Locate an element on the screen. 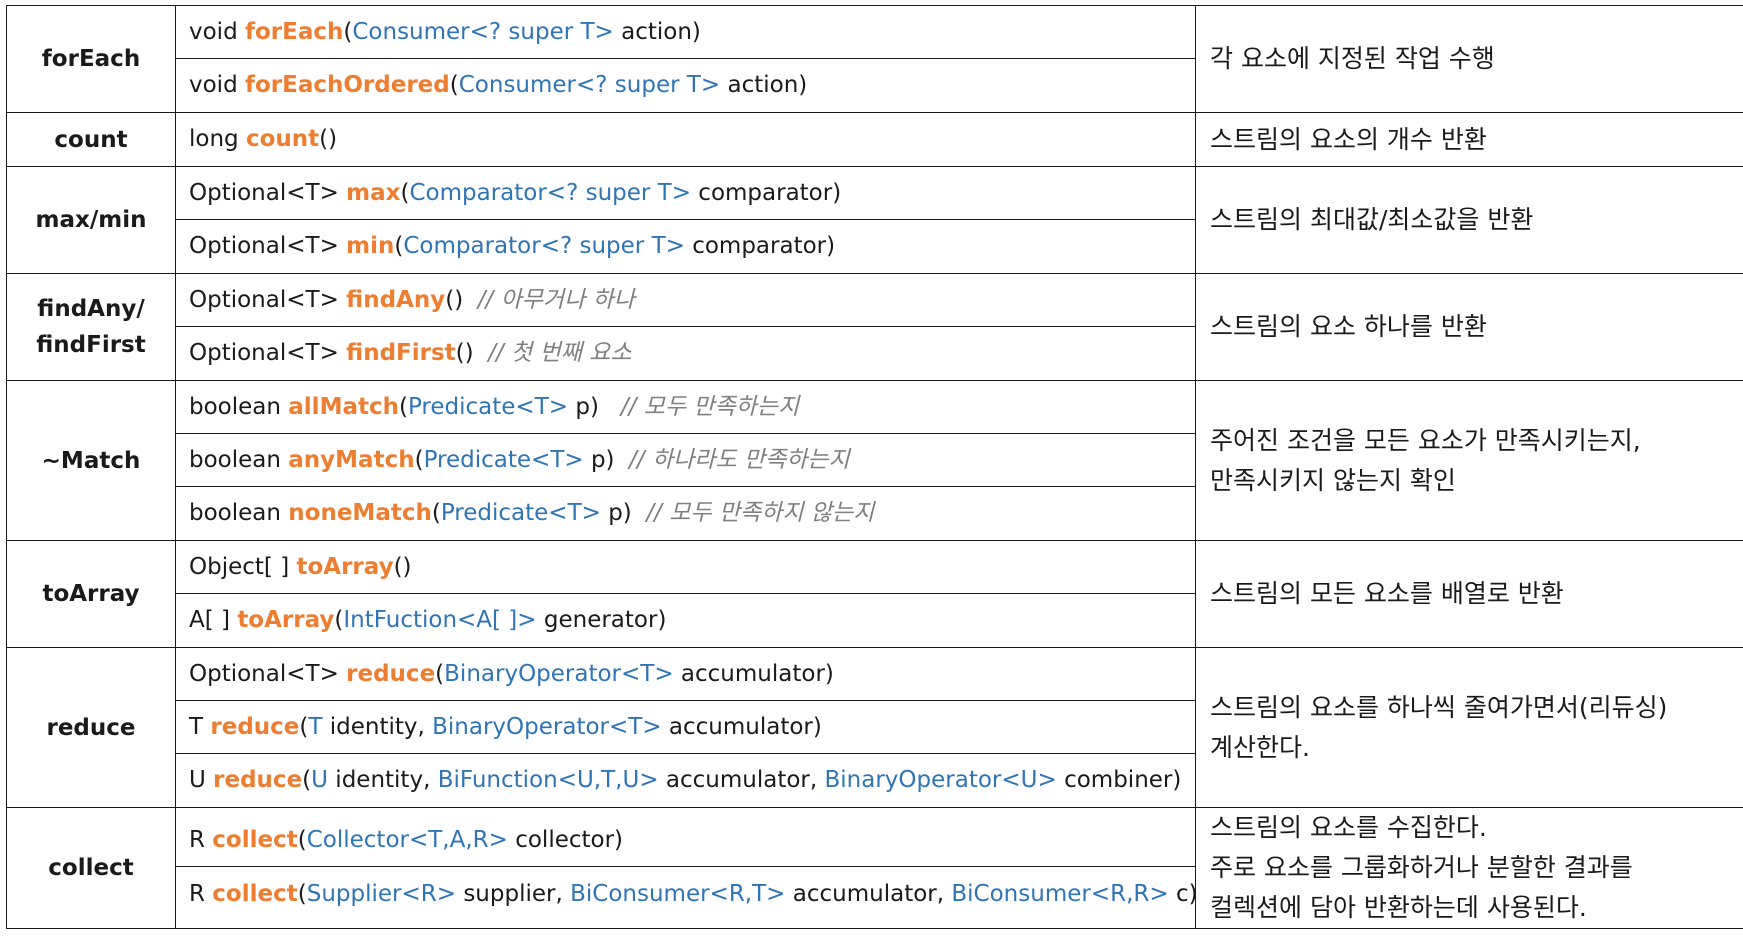  description-line: 스트림의 요소의 개수 반환 is located at coordinates (1348, 139).